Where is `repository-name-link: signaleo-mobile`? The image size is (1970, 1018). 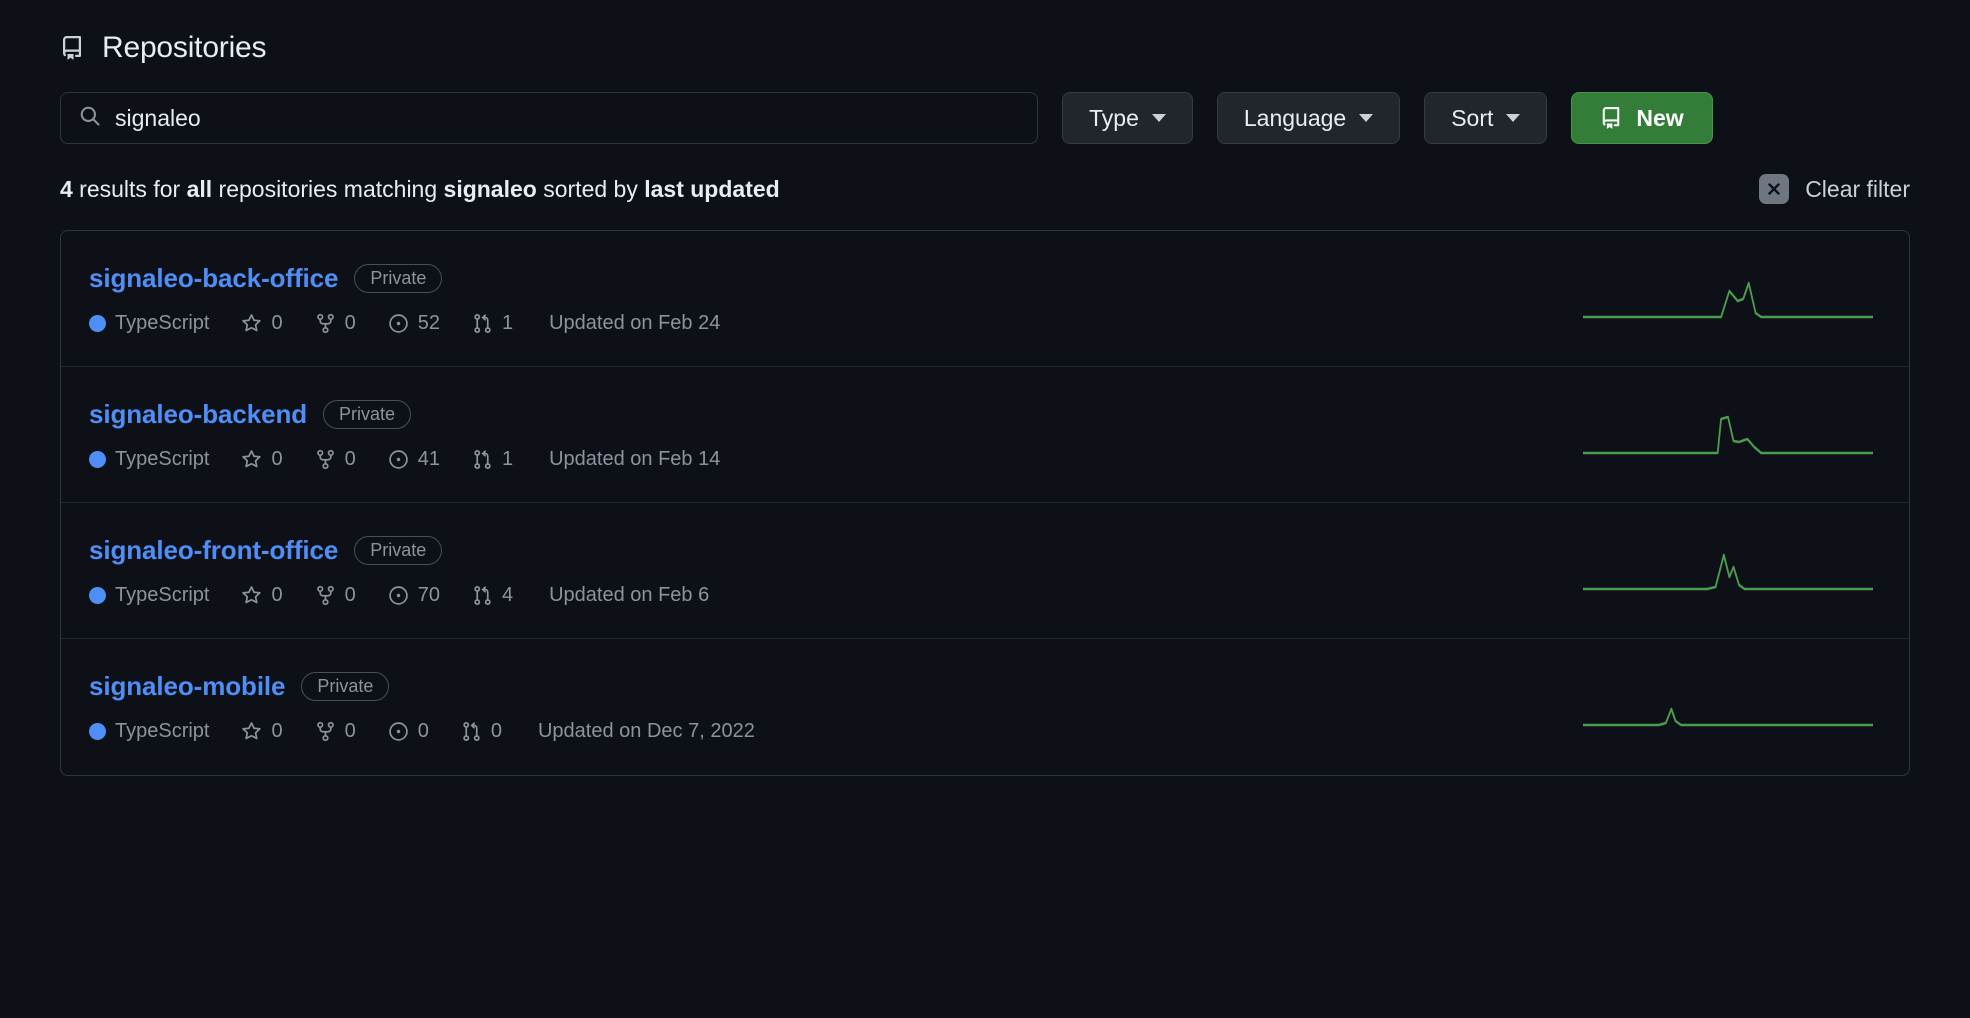
repository-name-link: signaleo-mobile is located at coordinates (187, 686).